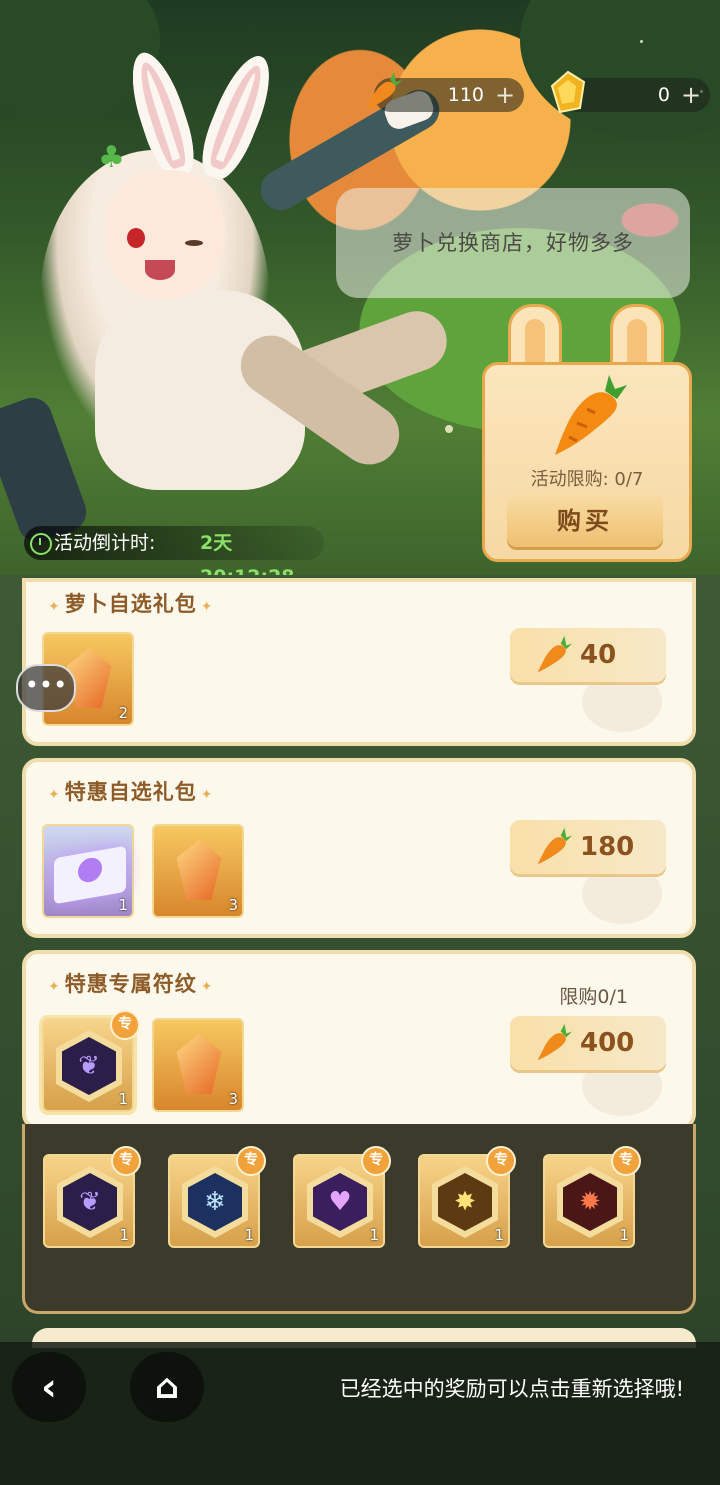 The height and width of the screenshot is (1485, 720). What do you see at coordinates (165, 235) in the screenshot?
I see `character-face` at bounding box center [165, 235].